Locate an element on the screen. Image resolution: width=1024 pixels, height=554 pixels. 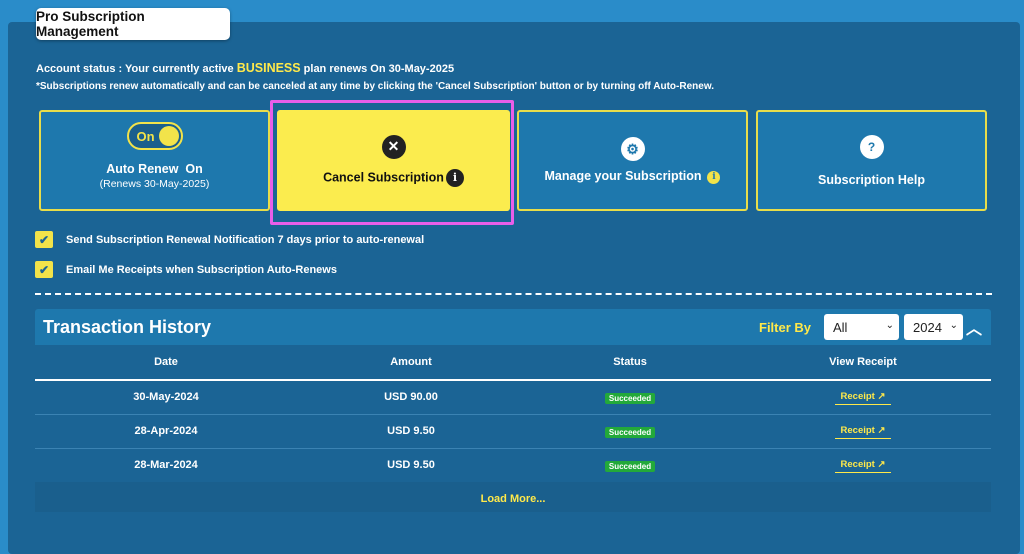
column-amount: Amount is located at coordinates (411, 362).